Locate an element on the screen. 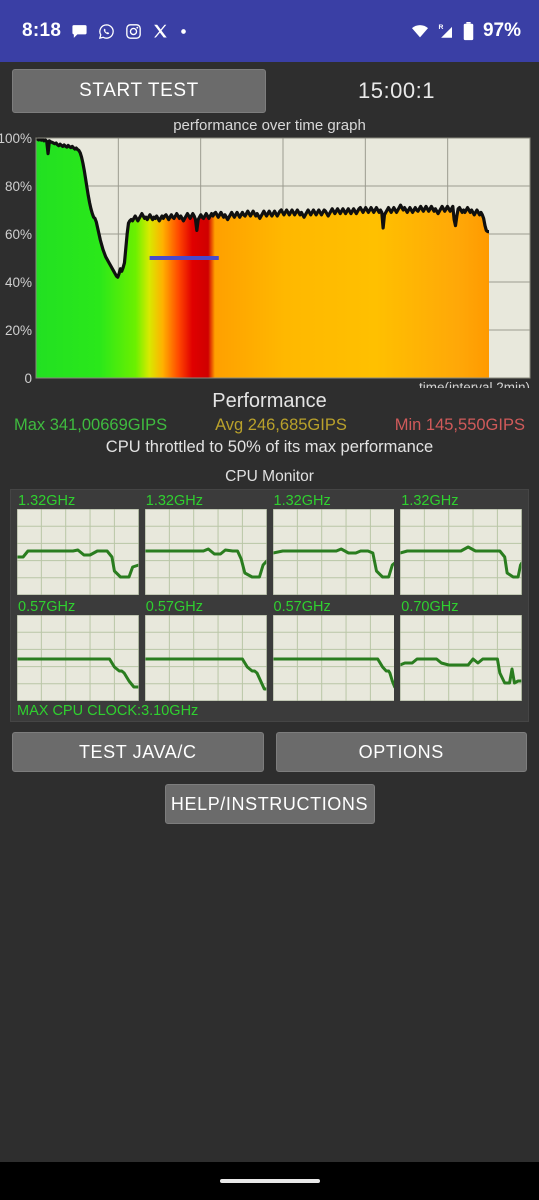  battery-percent-label: 97% is located at coordinates (501, 30).